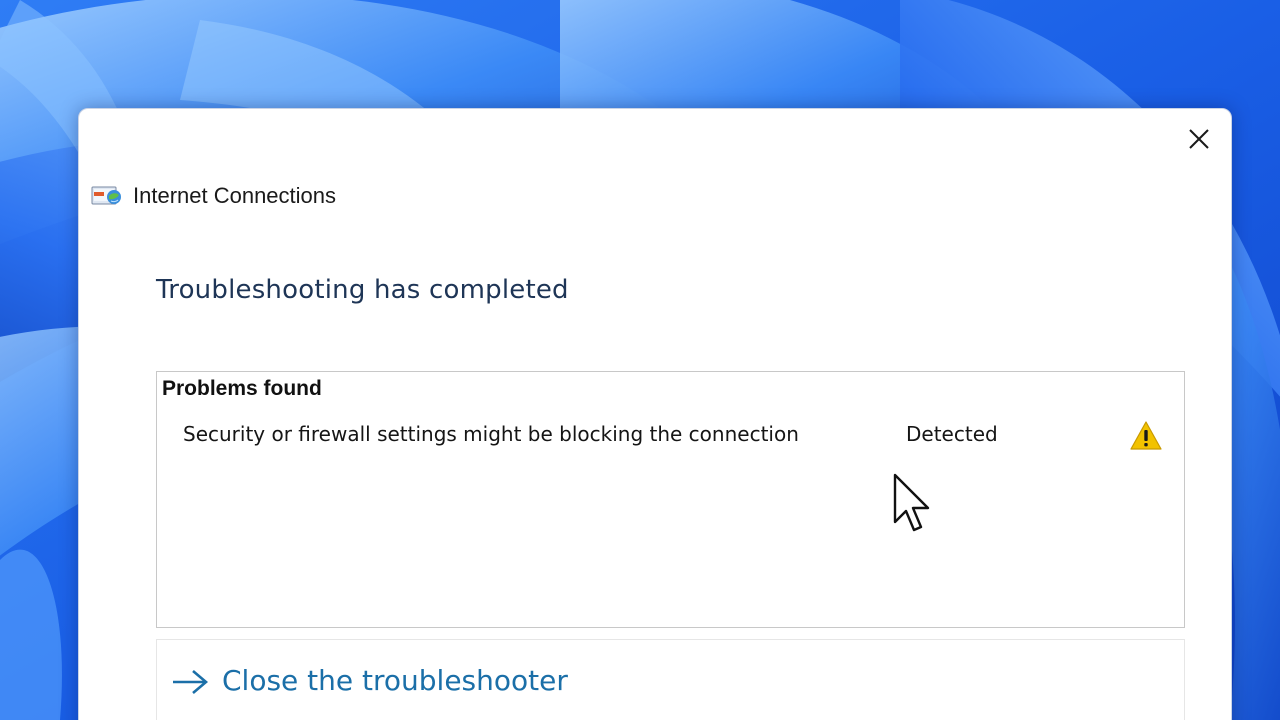 The width and height of the screenshot is (1280, 720). What do you see at coordinates (191, 682) in the screenshot?
I see `arrow-right-icon` at bounding box center [191, 682].